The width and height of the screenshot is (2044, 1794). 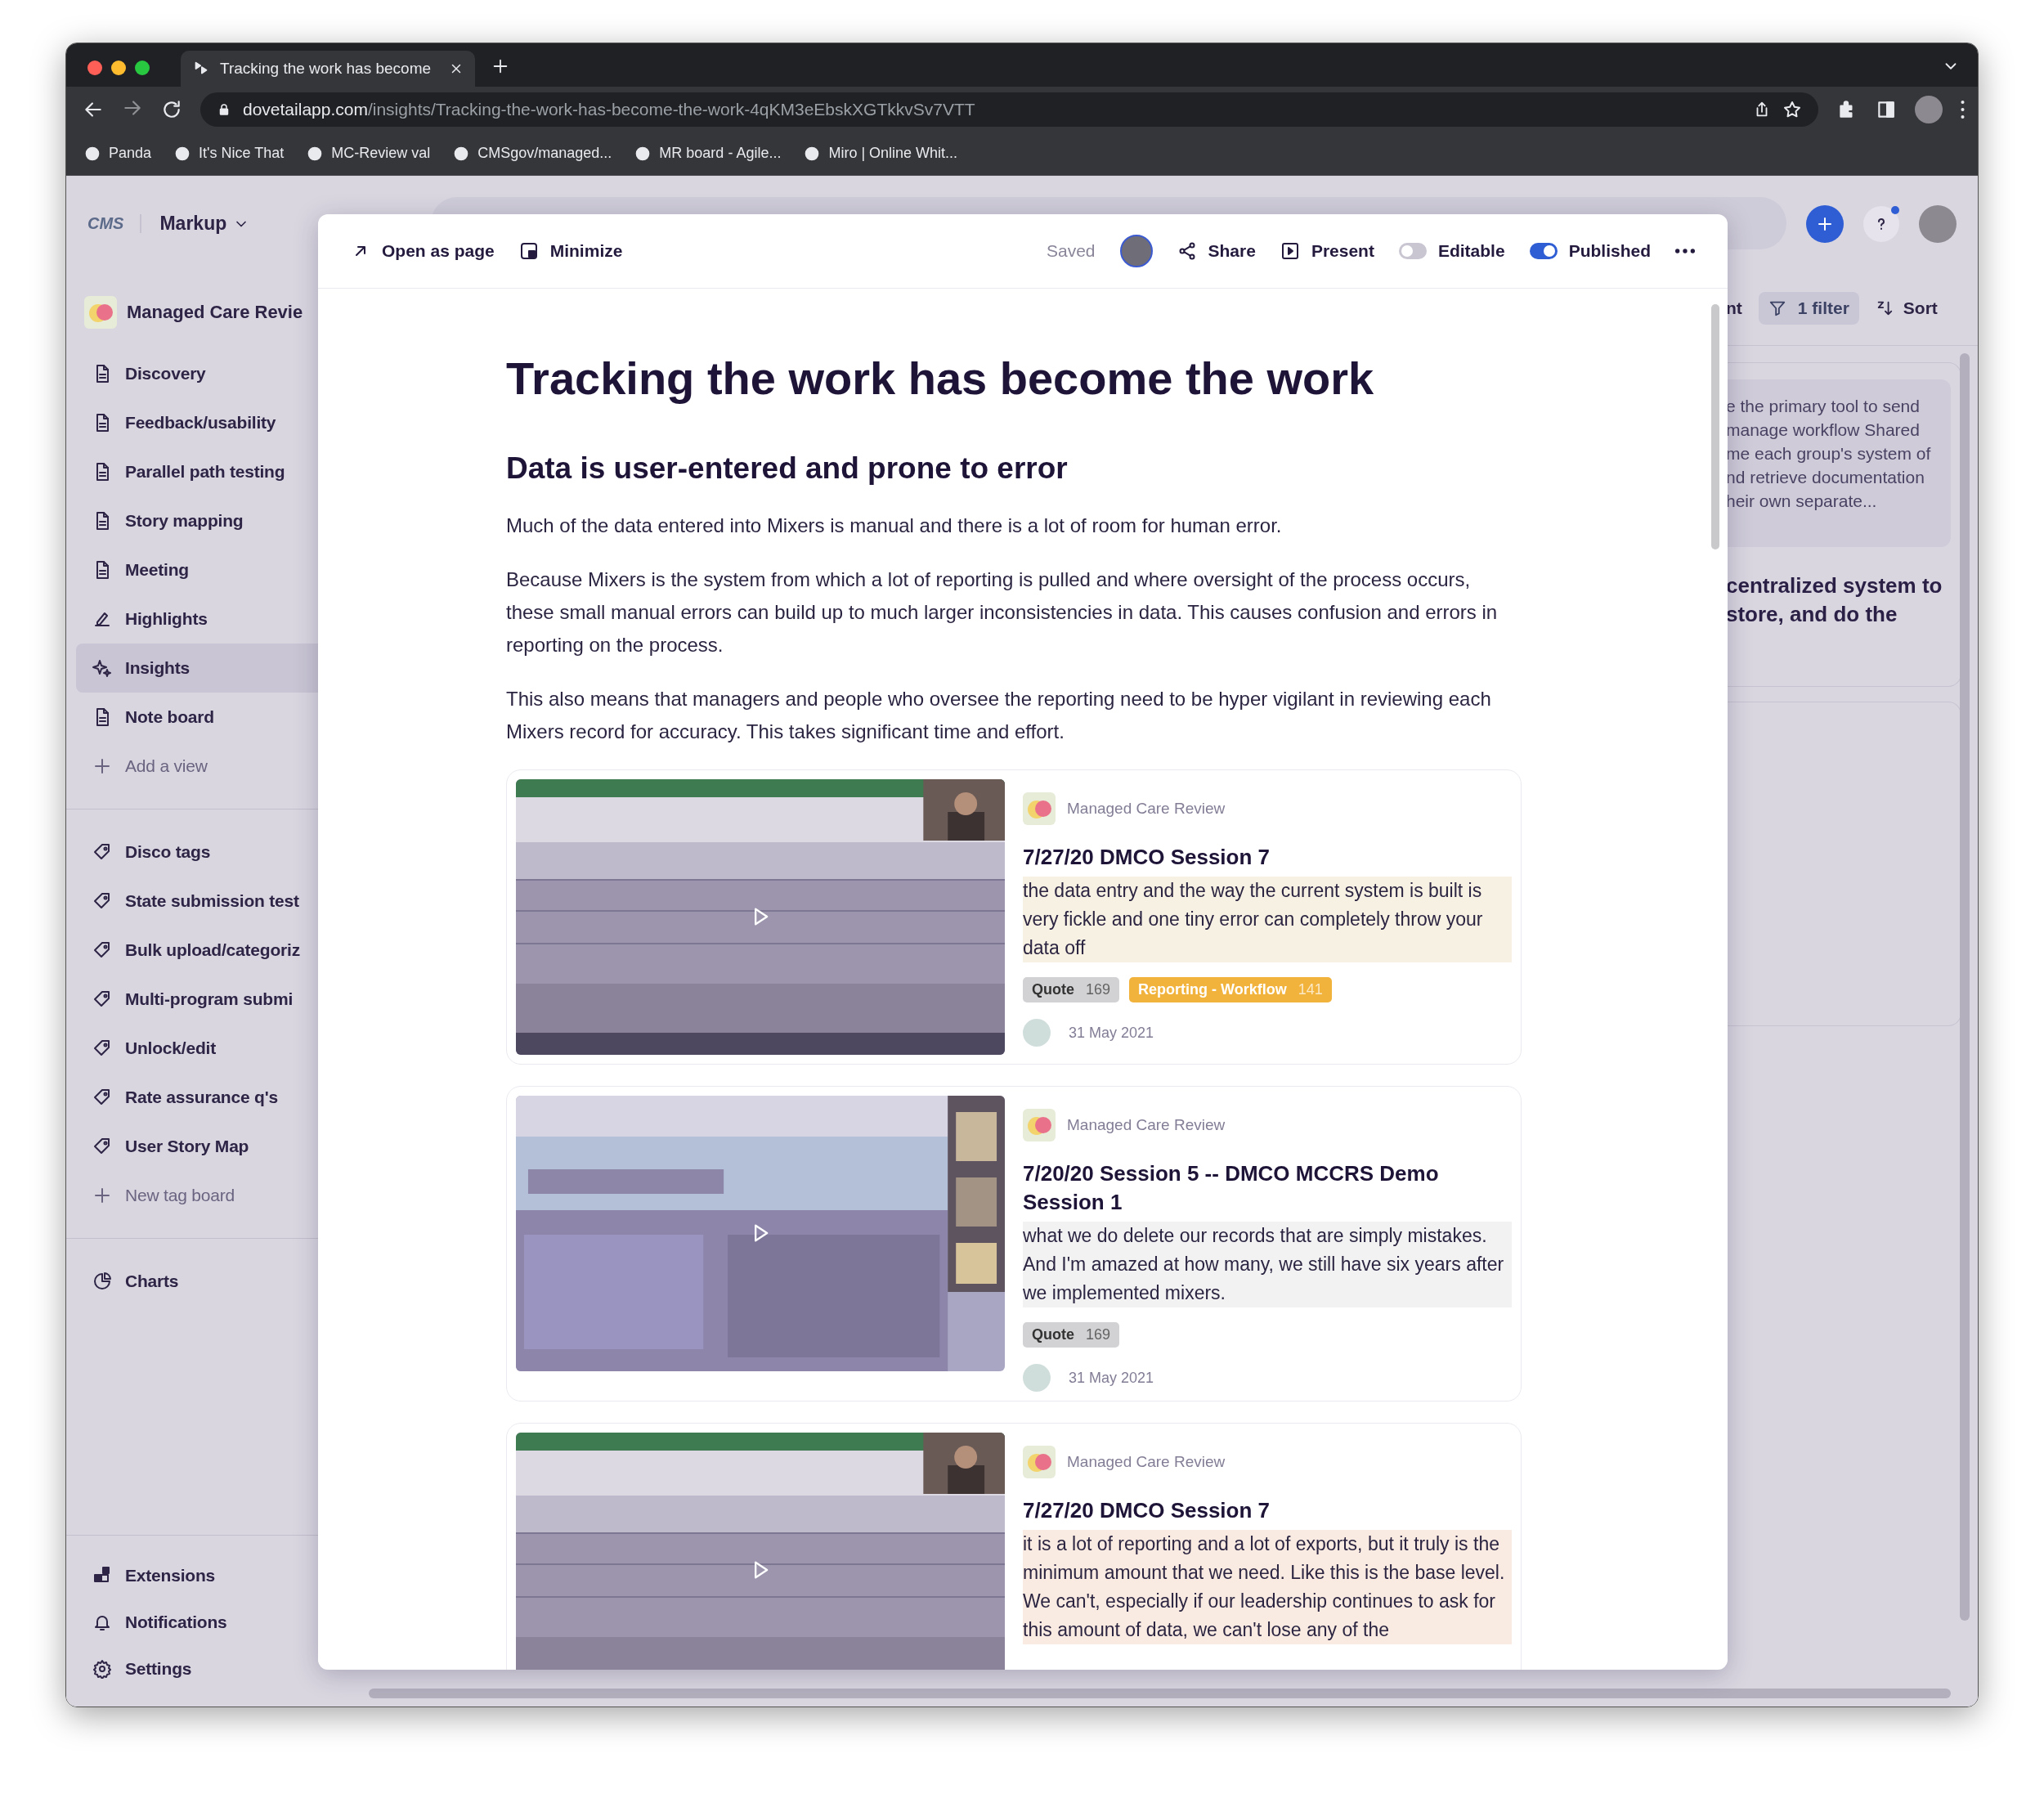 I want to click on tab-title: Tracking the work has become, so click(x=326, y=69).